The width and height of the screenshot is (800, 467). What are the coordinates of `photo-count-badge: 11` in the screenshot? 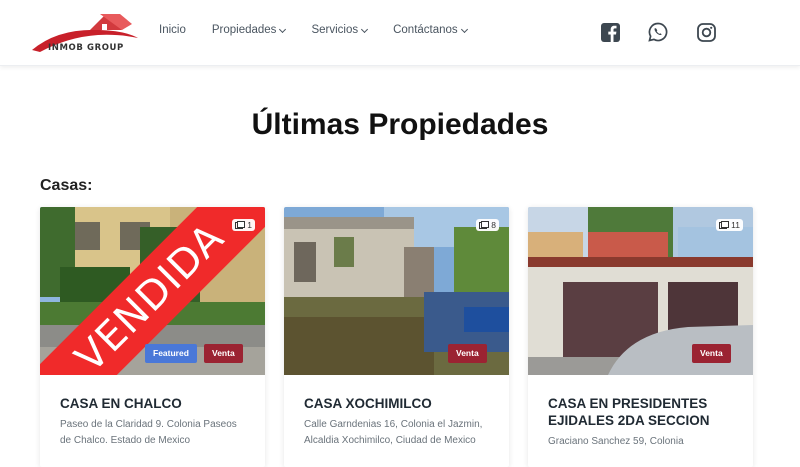 It's located at (729, 225).